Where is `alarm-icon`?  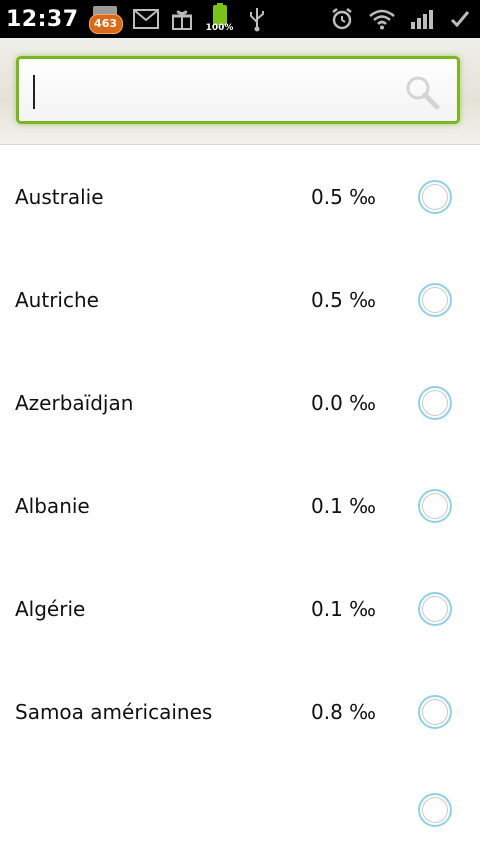 alarm-icon is located at coordinates (342, 19).